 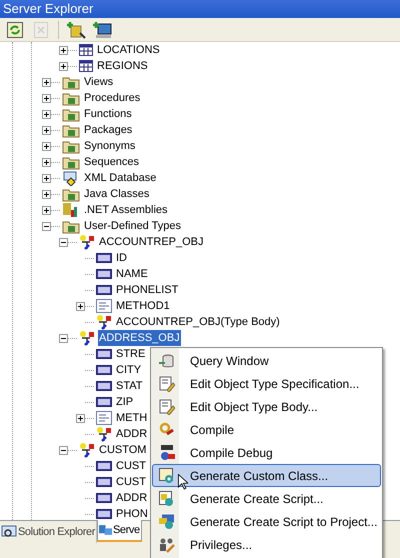 What do you see at coordinates (48, 532) in the screenshot?
I see `panel-tab: Solution Explorer` at bounding box center [48, 532].